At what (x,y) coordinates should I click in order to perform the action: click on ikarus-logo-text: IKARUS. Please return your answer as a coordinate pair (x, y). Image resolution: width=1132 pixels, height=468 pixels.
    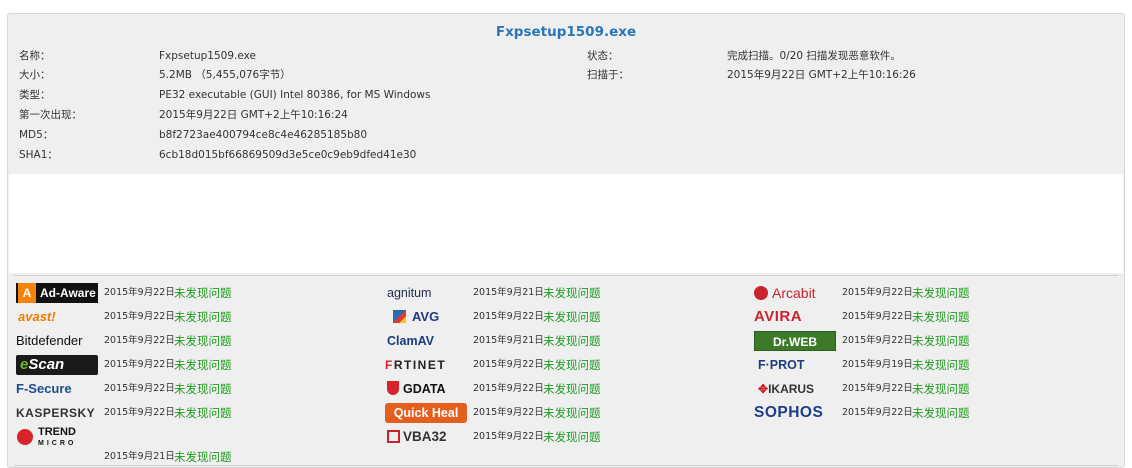
    Looking at the image, I should click on (791, 389).